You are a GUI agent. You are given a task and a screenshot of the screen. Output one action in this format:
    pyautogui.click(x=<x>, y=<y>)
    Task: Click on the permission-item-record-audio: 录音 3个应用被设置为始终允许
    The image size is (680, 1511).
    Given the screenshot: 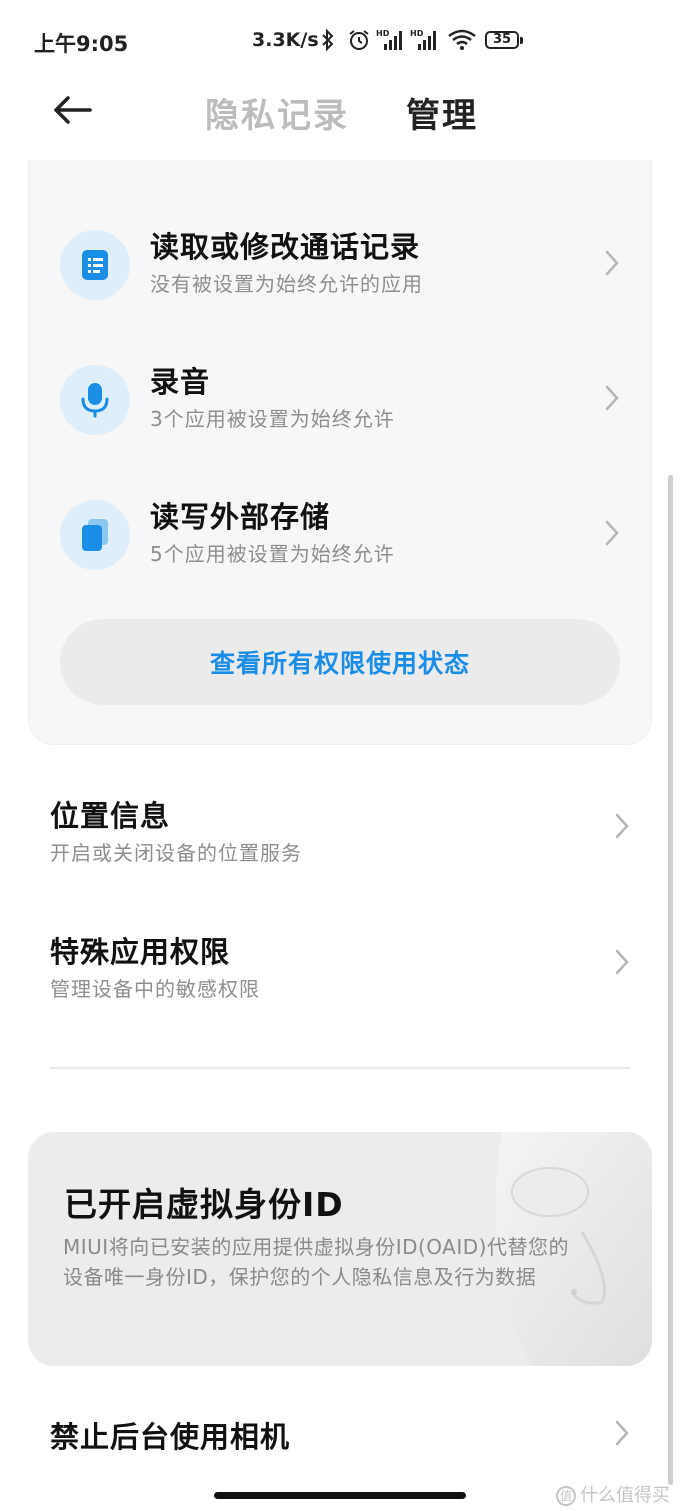 What is the action you would take?
    pyautogui.click(x=350, y=399)
    